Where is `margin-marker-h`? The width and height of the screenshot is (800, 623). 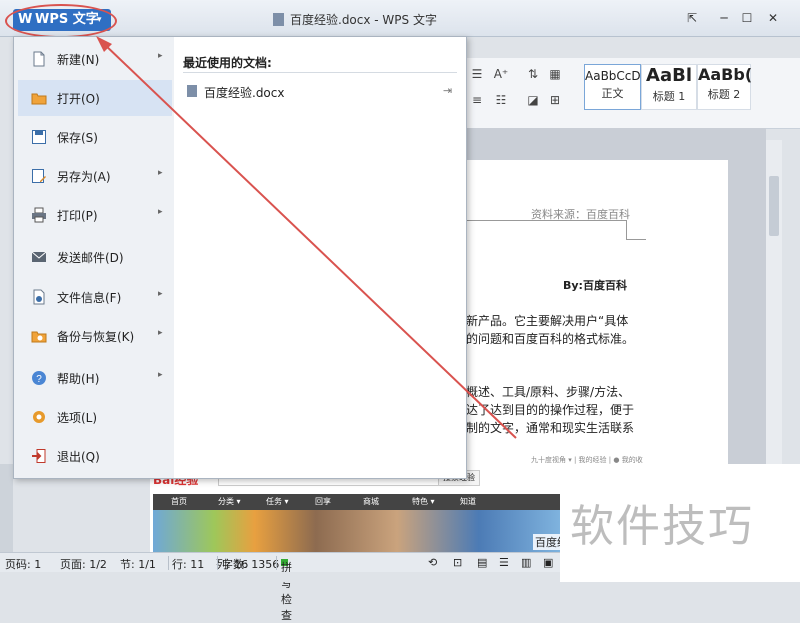 margin-marker-h is located at coordinates (636, 239).